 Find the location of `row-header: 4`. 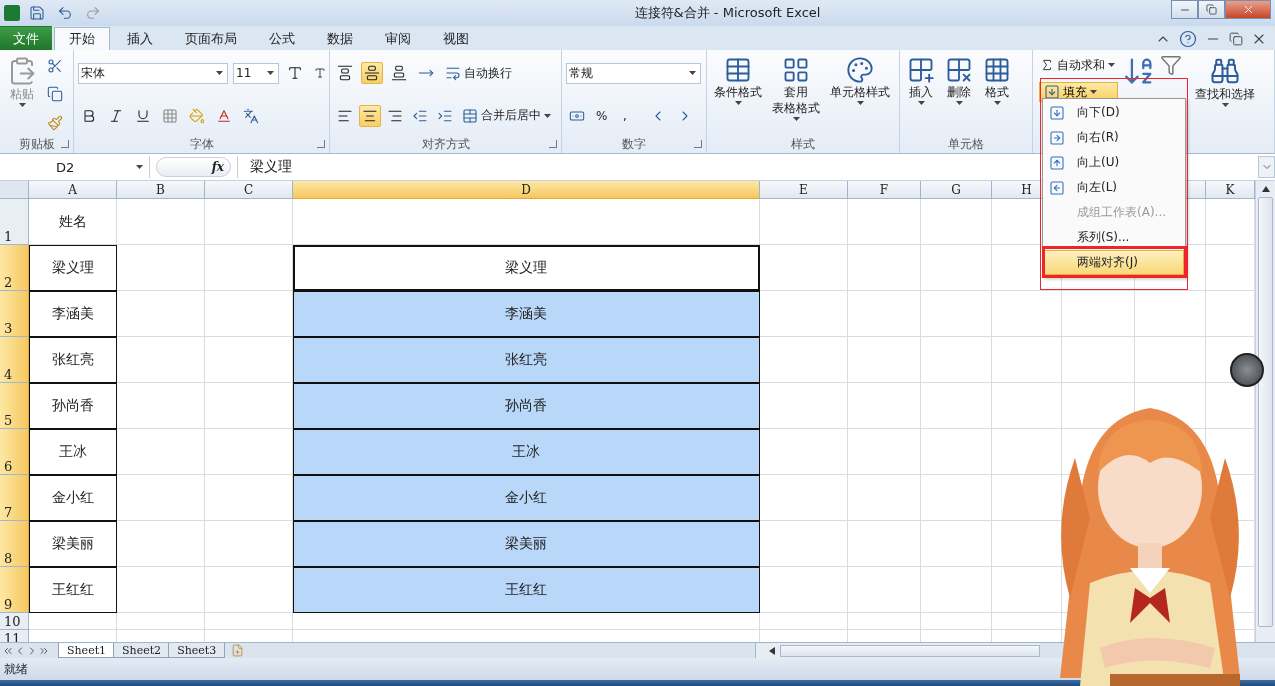

row-header: 4 is located at coordinates (14, 360).